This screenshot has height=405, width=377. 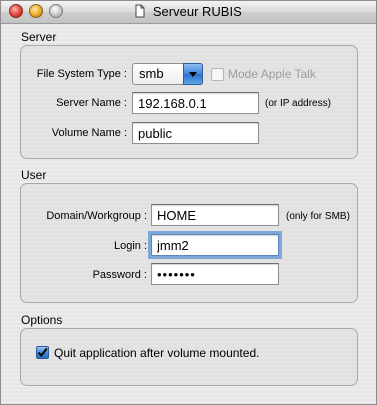 I want to click on window-title: Serveur RUBIS, so click(x=197, y=11).